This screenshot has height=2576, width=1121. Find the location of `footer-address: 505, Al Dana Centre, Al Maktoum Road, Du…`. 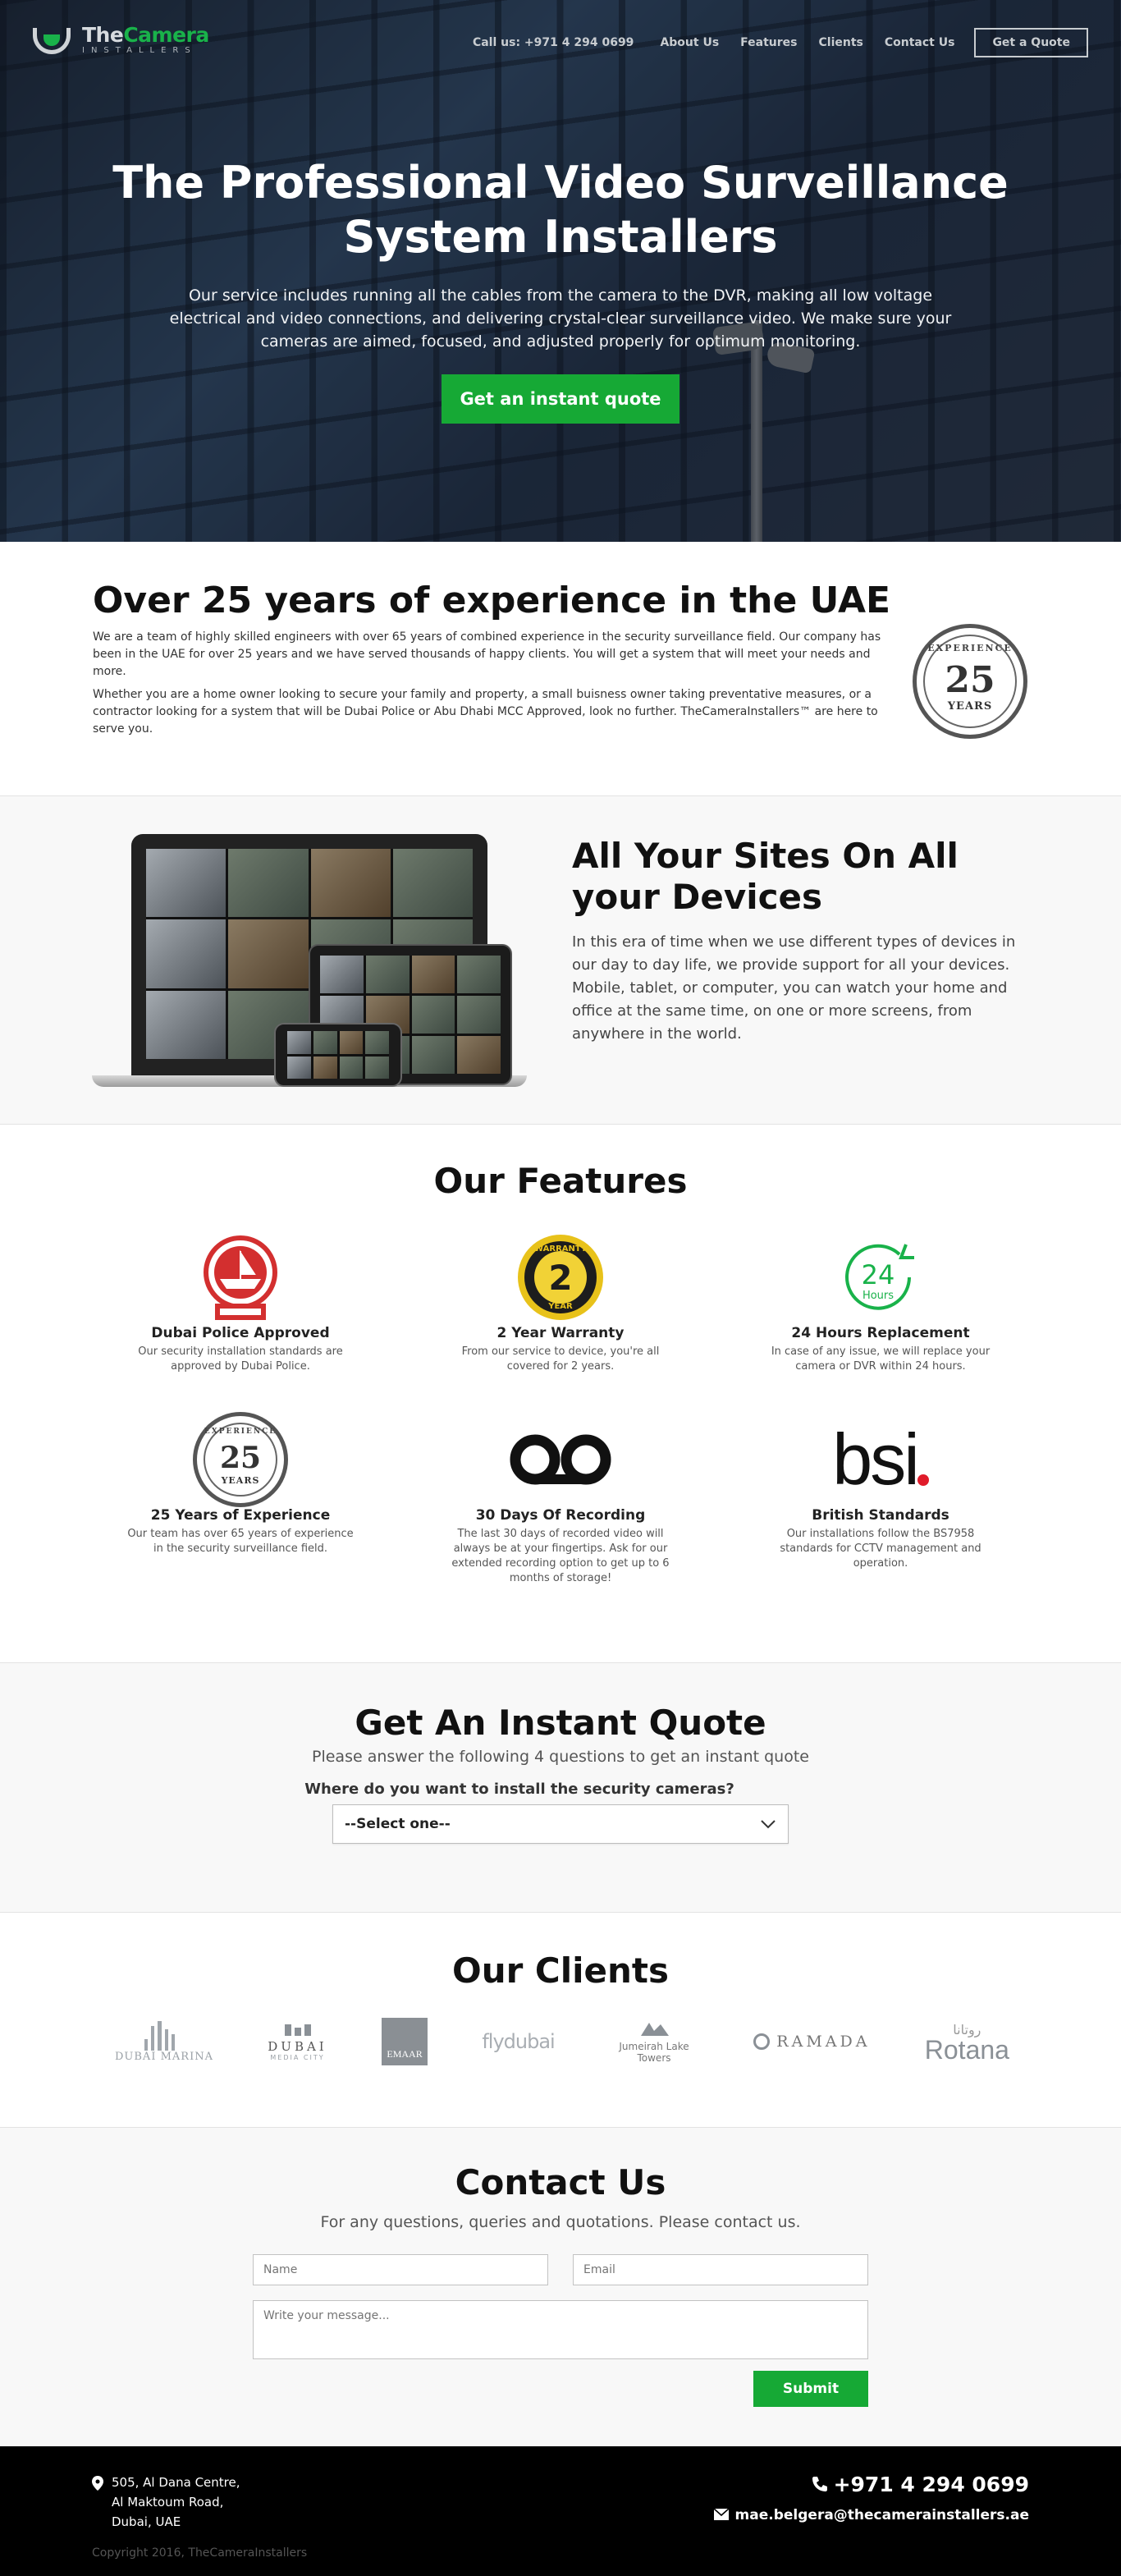

footer-address: 505, Al Dana Centre, Al Maktoum Road, Du… is located at coordinates (166, 2502).